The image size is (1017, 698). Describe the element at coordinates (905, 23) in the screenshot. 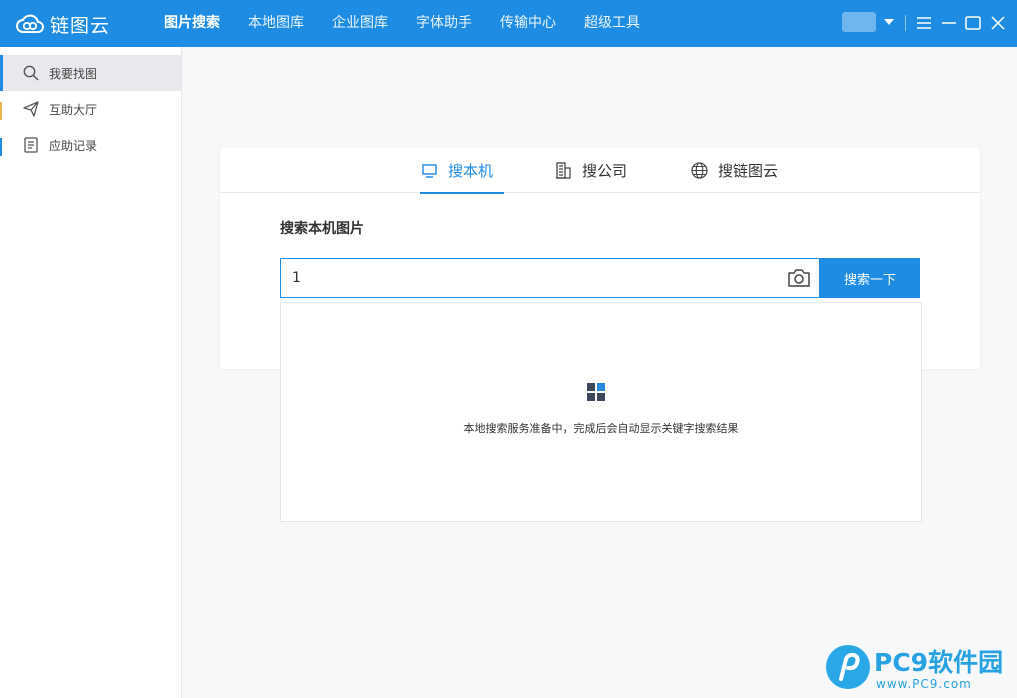

I see `divider` at that location.